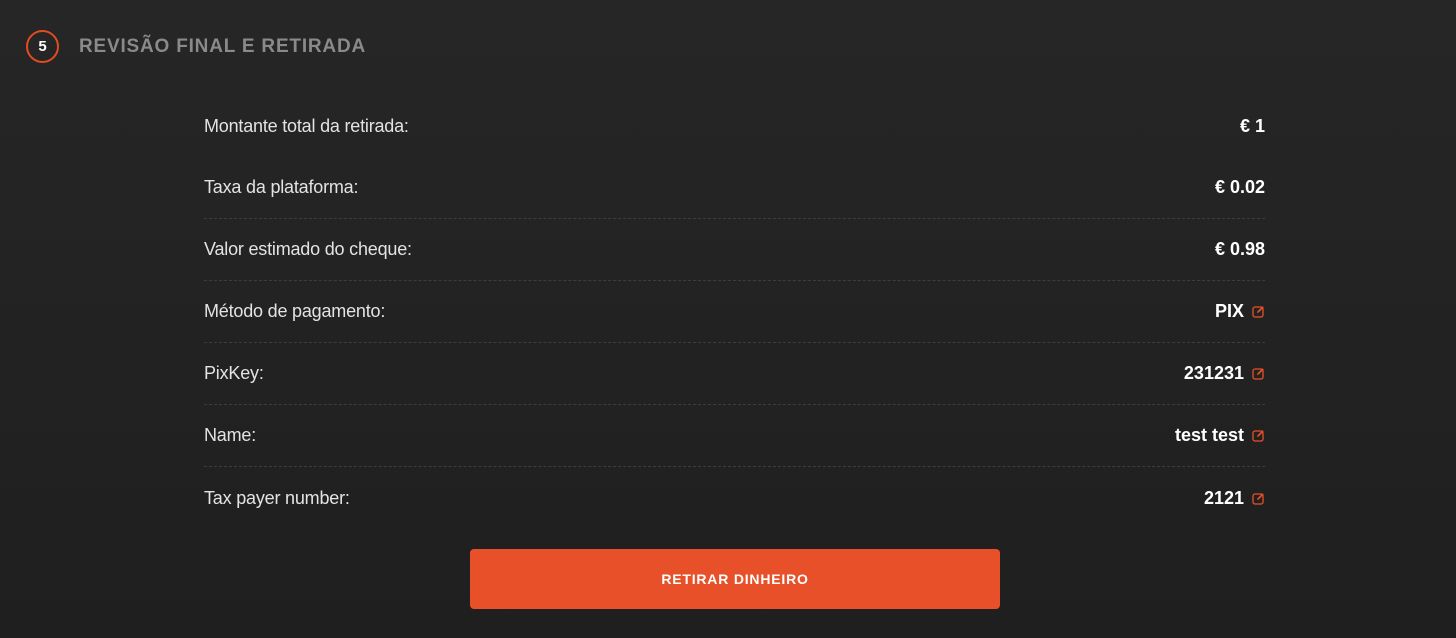 The image size is (1456, 638). What do you see at coordinates (295, 311) in the screenshot?
I see `row-label: Método de pagamento:` at bounding box center [295, 311].